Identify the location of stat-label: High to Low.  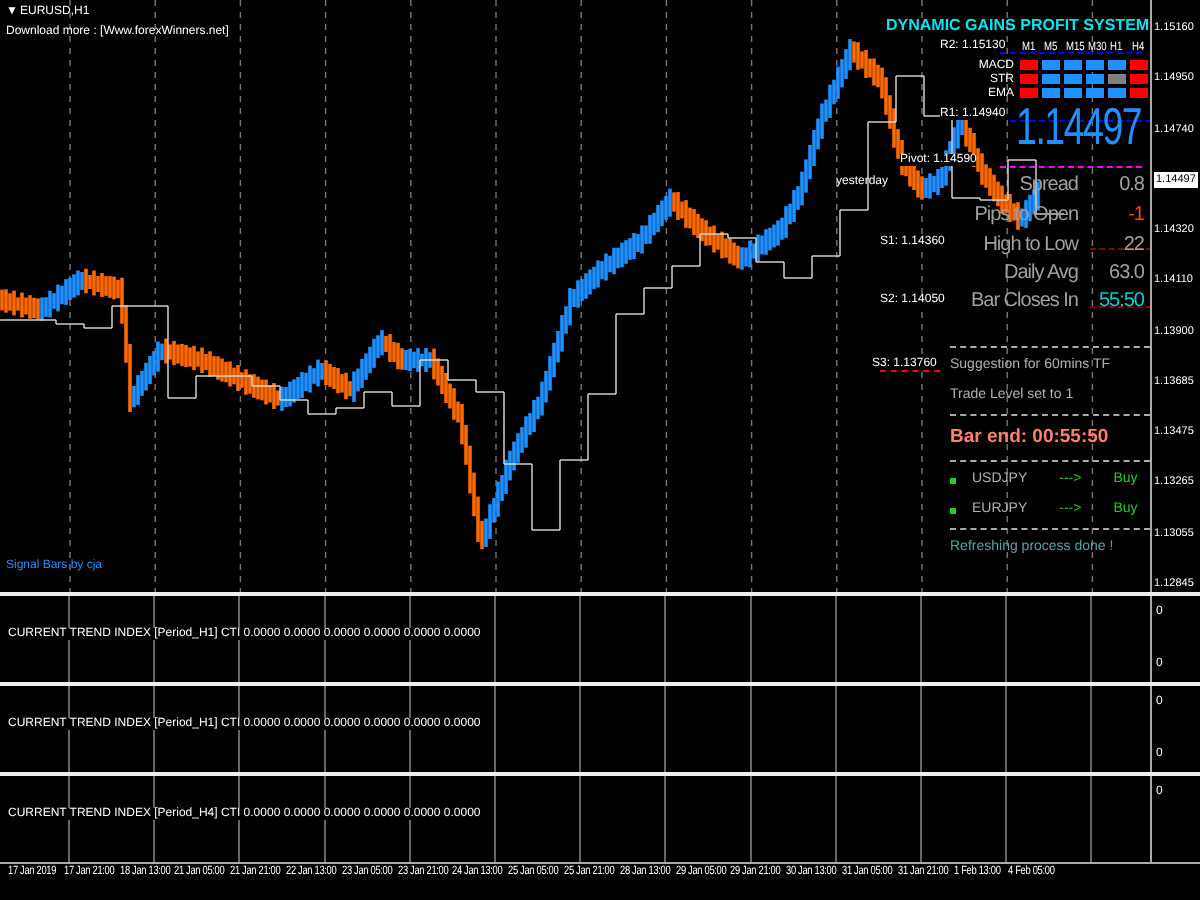
(1030, 246).